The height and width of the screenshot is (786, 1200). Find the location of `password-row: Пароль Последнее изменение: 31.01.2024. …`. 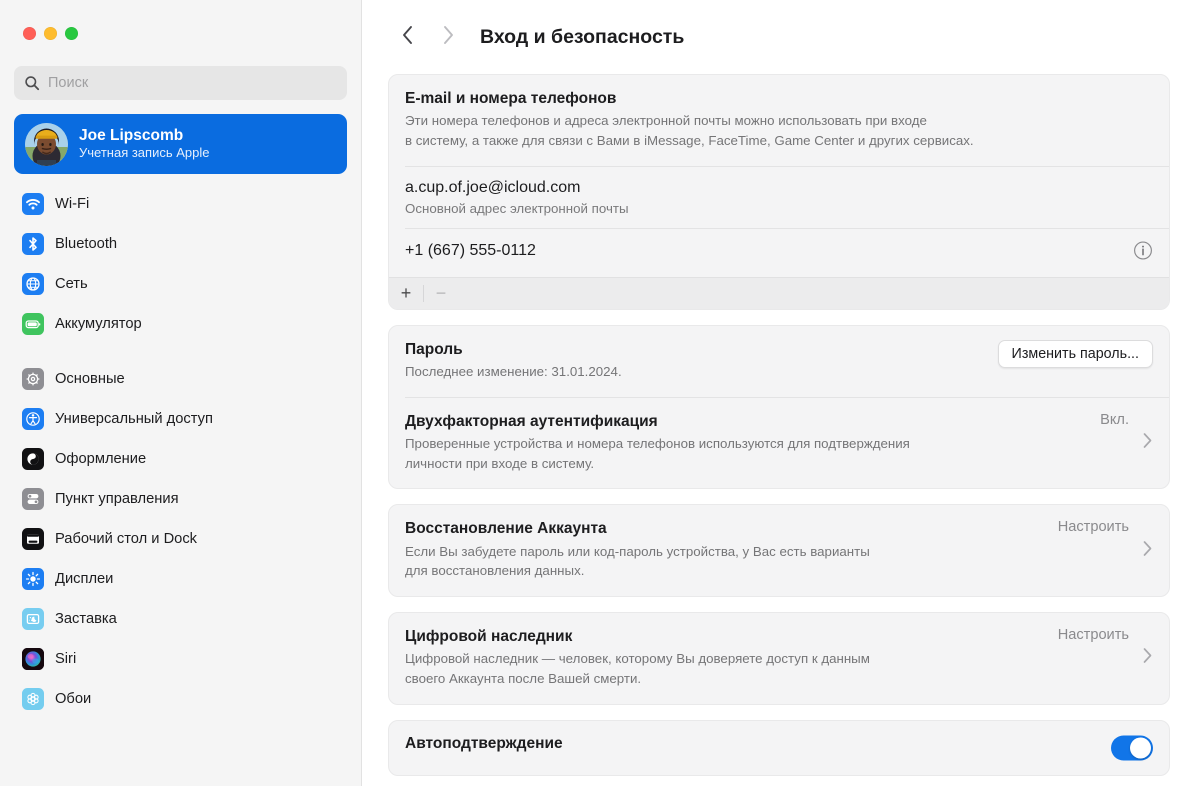

password-row: Пароль Последнее изменение: 31.01.2024. … is located at coordinates (779, 361).